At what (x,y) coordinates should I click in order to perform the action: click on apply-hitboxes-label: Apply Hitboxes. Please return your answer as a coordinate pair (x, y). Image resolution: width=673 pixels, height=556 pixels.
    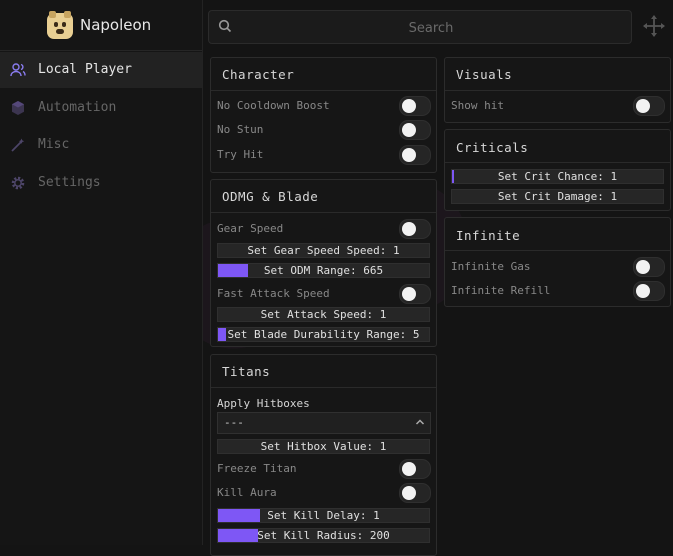
    Looking at the image, I should click on (263, 403).